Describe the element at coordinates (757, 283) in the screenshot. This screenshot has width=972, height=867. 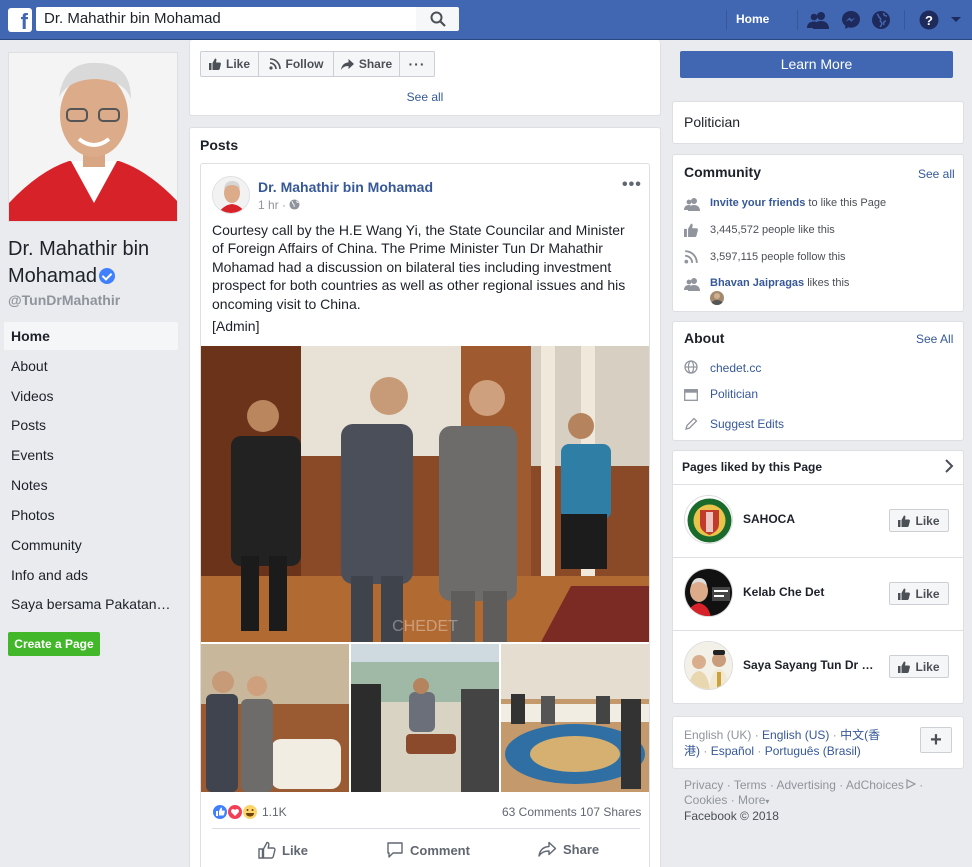
I see `friend-name-link: Bhavan Jaipragas` at that location.